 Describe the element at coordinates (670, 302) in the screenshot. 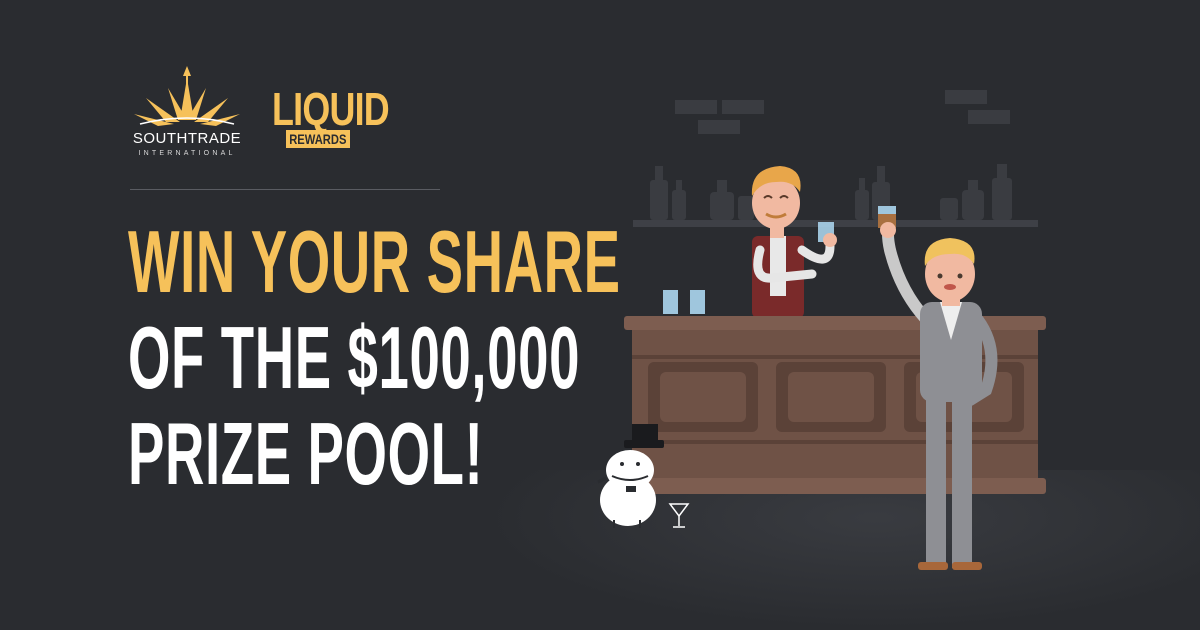

I see `glass-left` at that location.